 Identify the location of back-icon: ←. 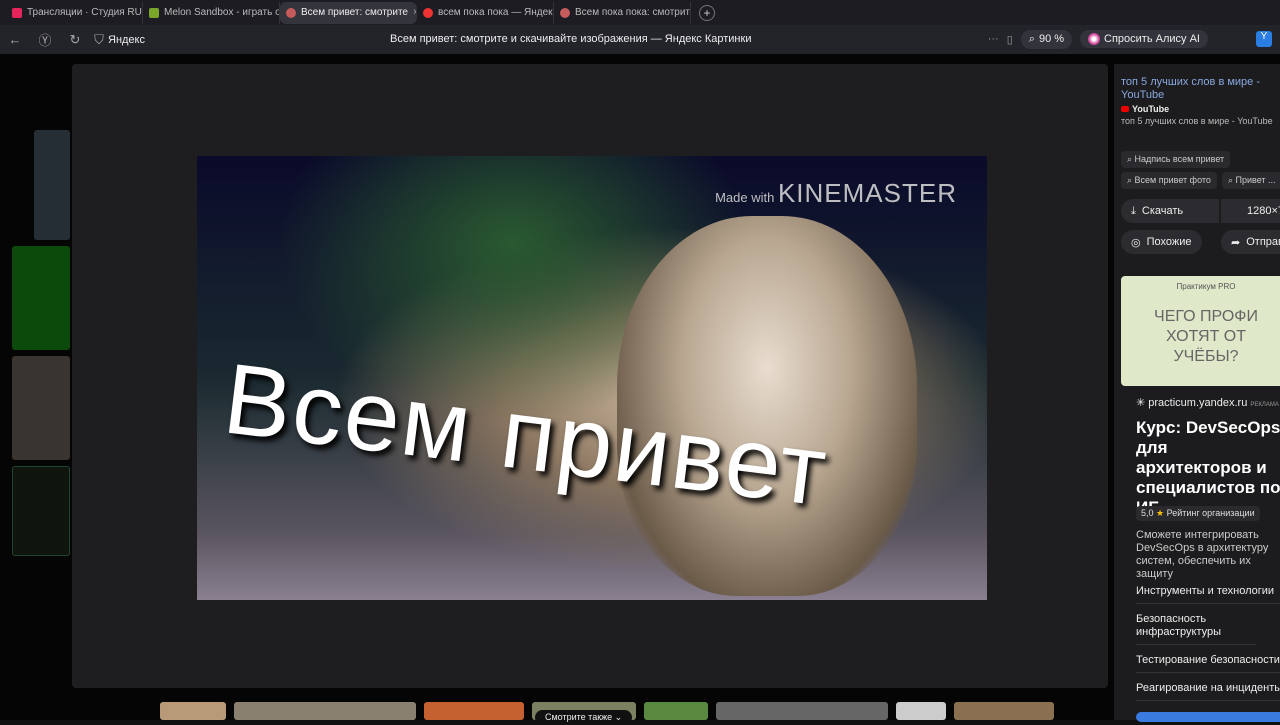
(15, 39).